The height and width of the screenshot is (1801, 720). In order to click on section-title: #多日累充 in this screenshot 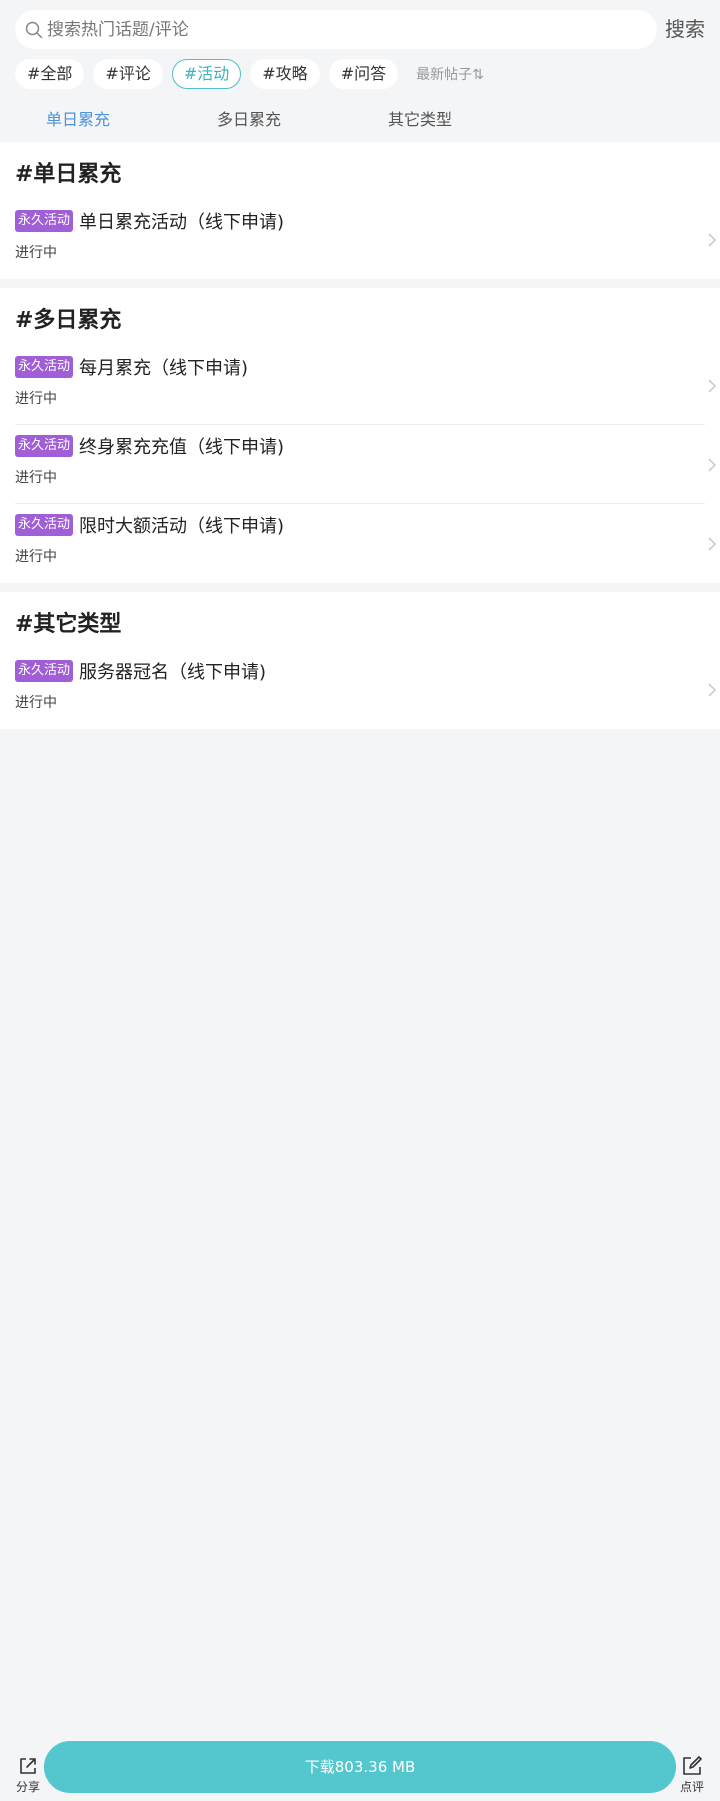, I will do `click(68, 320)`.